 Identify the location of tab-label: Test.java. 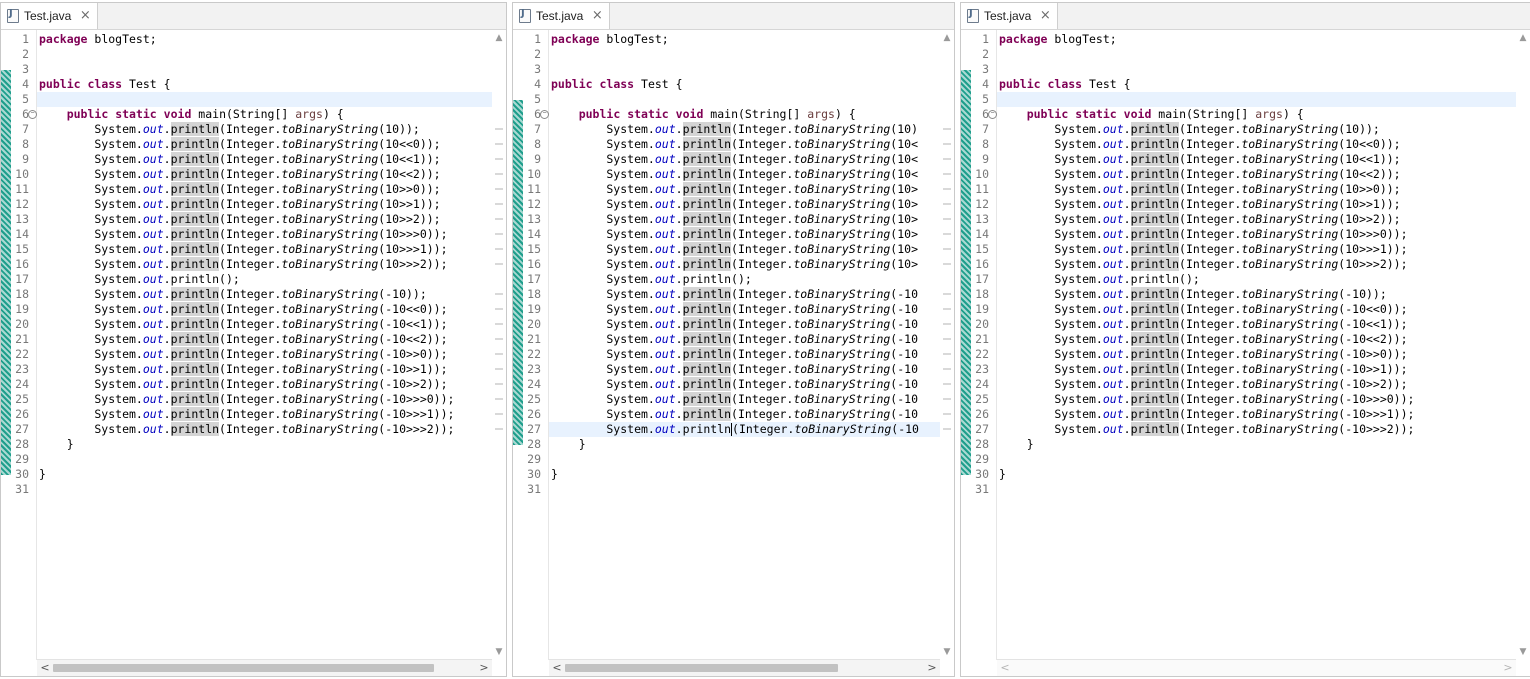
(1008, 16).